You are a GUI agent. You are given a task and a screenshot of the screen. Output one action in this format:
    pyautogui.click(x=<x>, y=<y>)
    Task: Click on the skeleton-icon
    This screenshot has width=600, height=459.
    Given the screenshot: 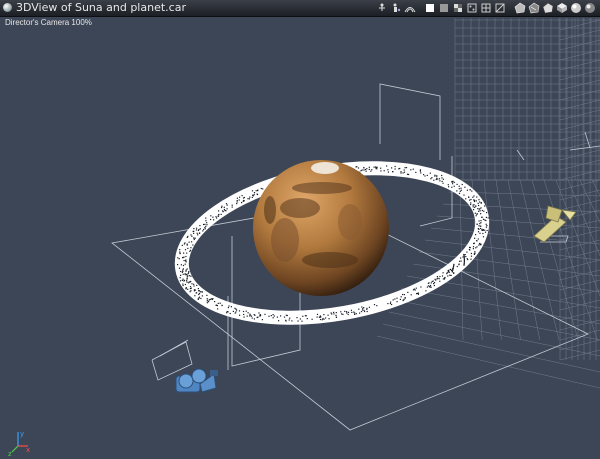 What is the action you would take?
    pyautogui.click(x=382, y=8)
    